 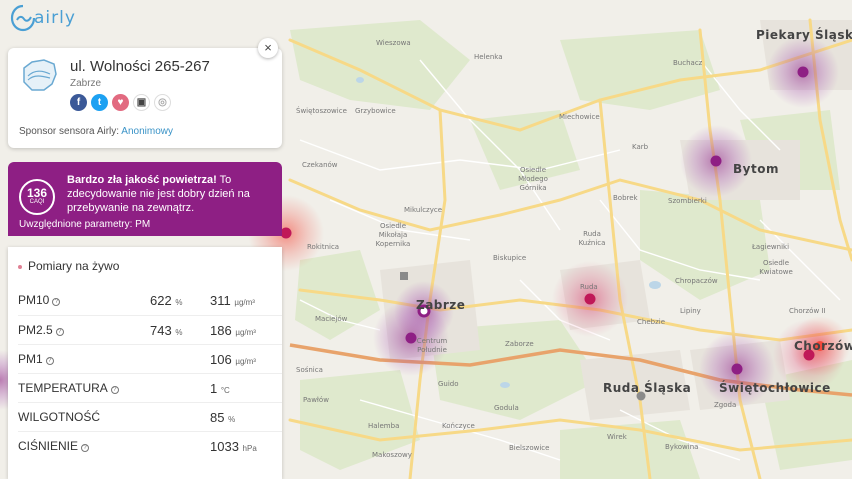 What do you see at coordinates (141, 102) in the screenshot?
I see `embed-icon: ▣` at bounding box center [141, 102].